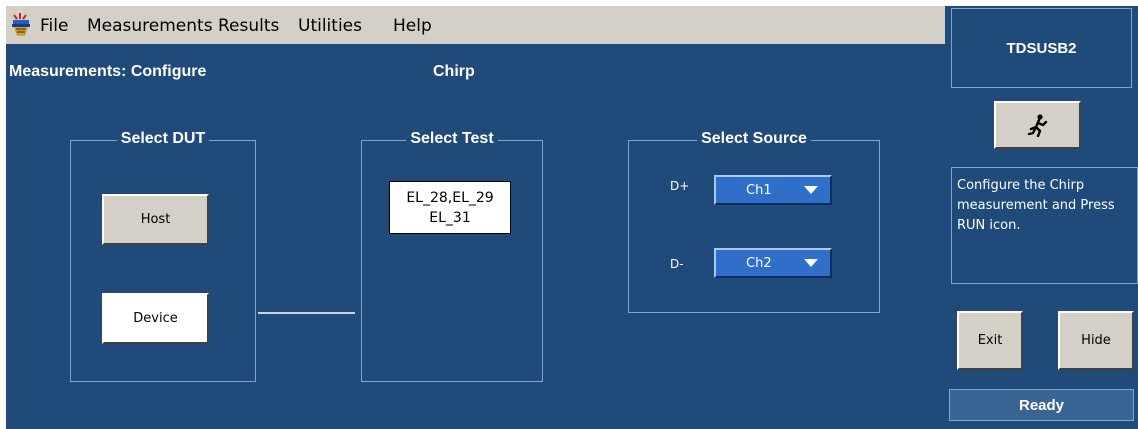 This screenshot has width=1138, height=429. What do you see at coordinates (155, 219) in the screenshot?
I see `host-button: Host` at bounding box center [155, 219].